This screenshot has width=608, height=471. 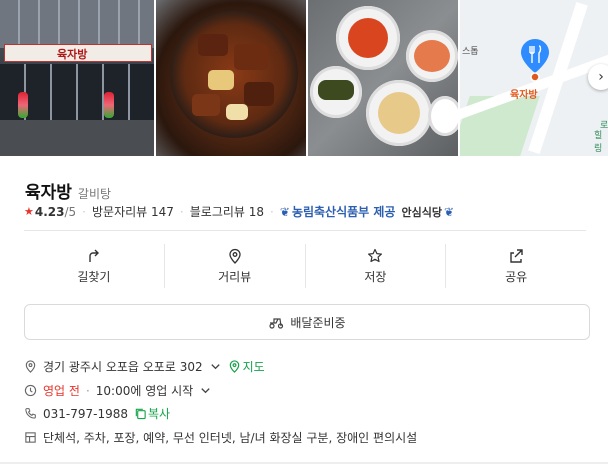 What do you see at coordinates (383, 78) in the screenshot?
I see `side-dishes-photo` at bounding box center [383, 78].